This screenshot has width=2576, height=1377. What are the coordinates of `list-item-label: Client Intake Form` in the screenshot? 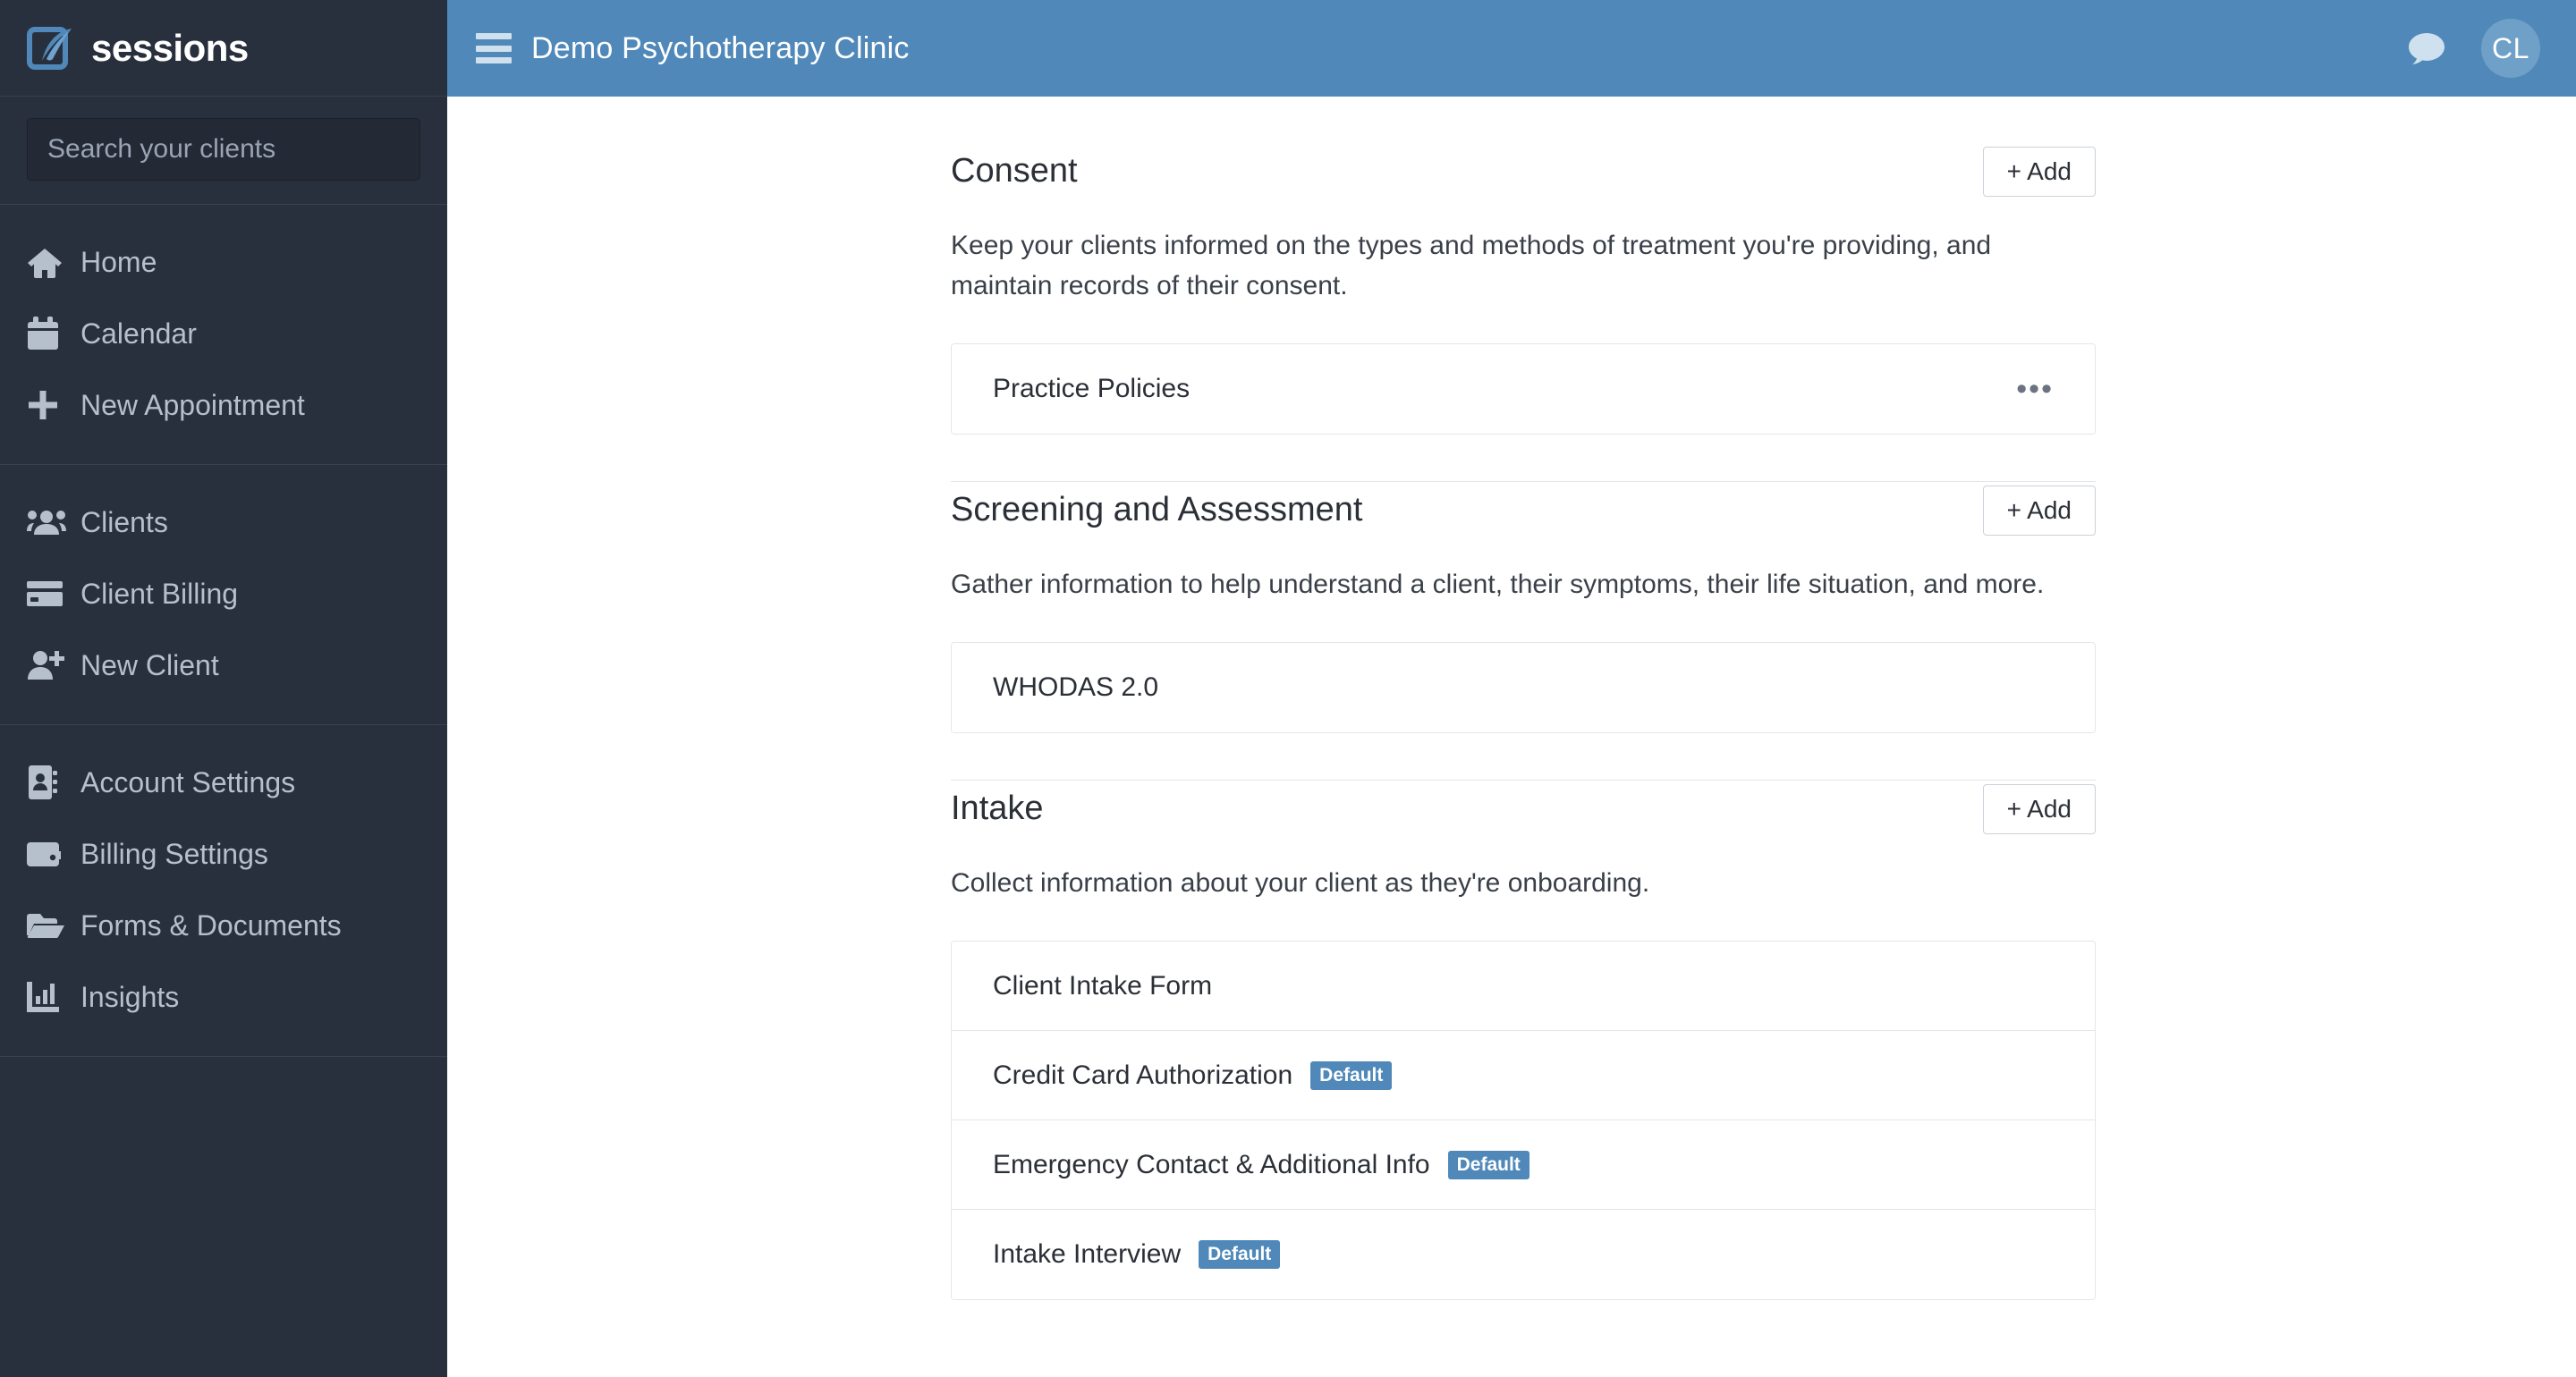 It's located at (1103, 985).